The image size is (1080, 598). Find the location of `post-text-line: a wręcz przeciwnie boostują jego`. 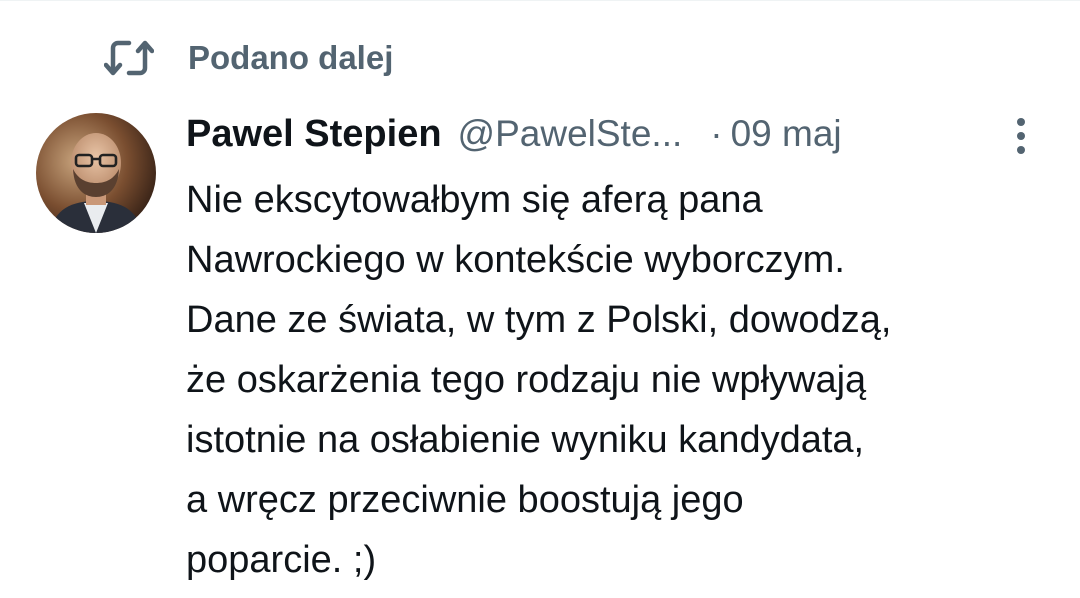

post-text-line: a wręcz przeciwnie boostują jego is located at coordinates (465, 500).